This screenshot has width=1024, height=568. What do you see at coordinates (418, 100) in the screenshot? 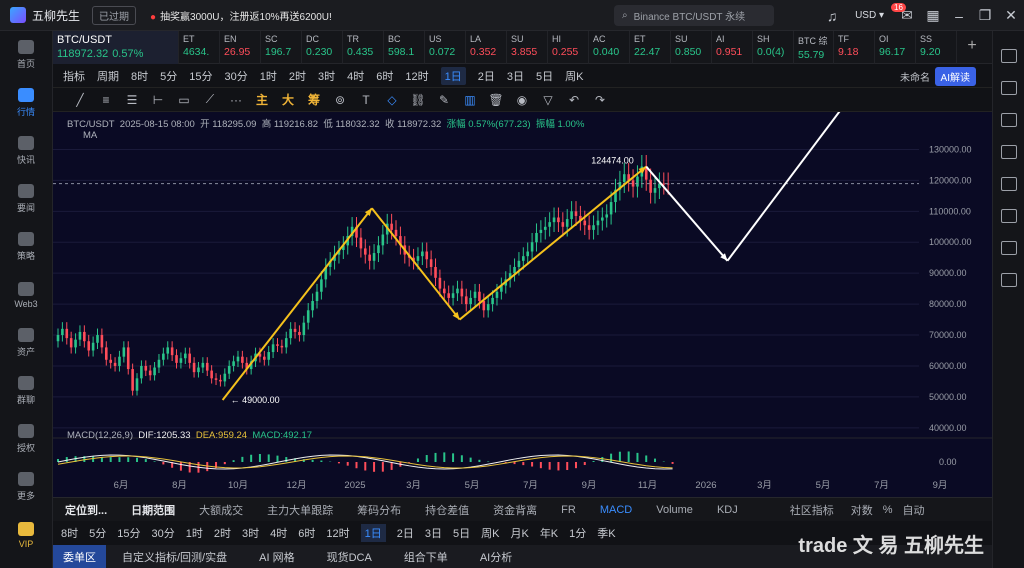
I see `link-icon: ⛓` at bounding box center [418, 100].